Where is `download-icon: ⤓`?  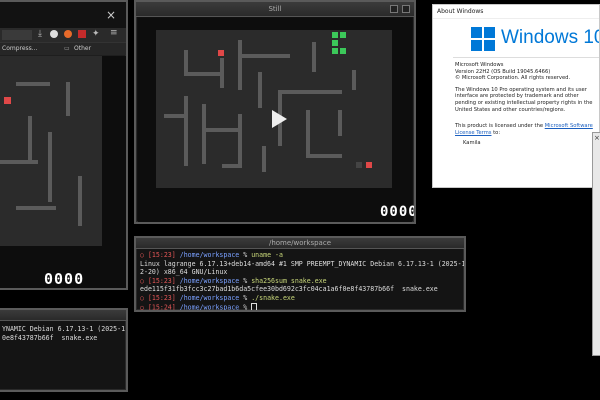
download-icon: ⤓ is located at coordinates (40, 34).